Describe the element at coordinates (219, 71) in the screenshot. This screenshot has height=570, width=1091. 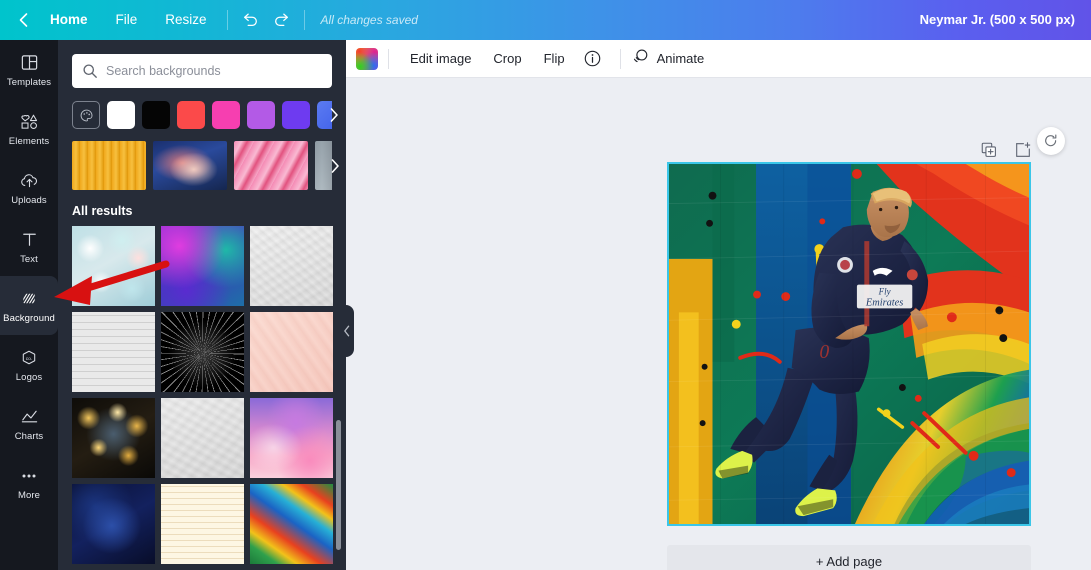
I see `search-input` at that location.